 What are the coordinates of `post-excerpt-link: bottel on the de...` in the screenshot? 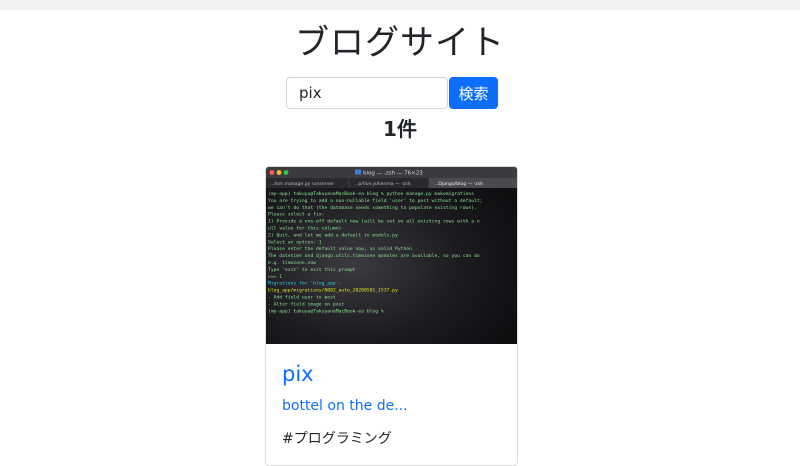 It's located at (345, 406).